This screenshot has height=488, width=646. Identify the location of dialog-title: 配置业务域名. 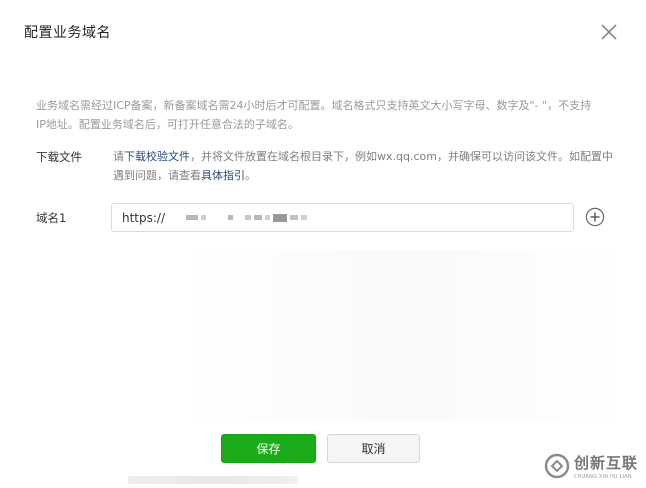
(67, 33).